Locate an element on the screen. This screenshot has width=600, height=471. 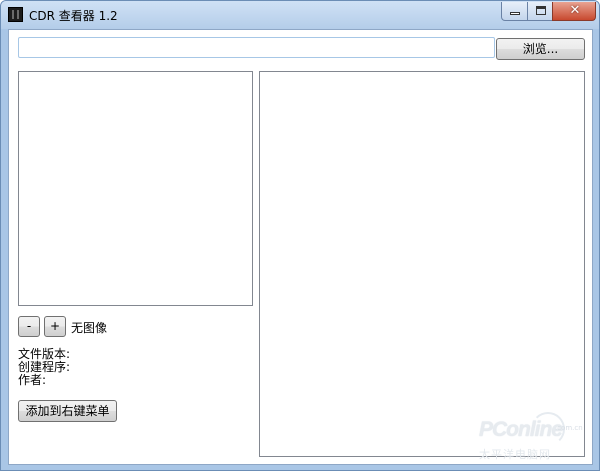
zoom-out-button: - is located at coordinates (29, 326).